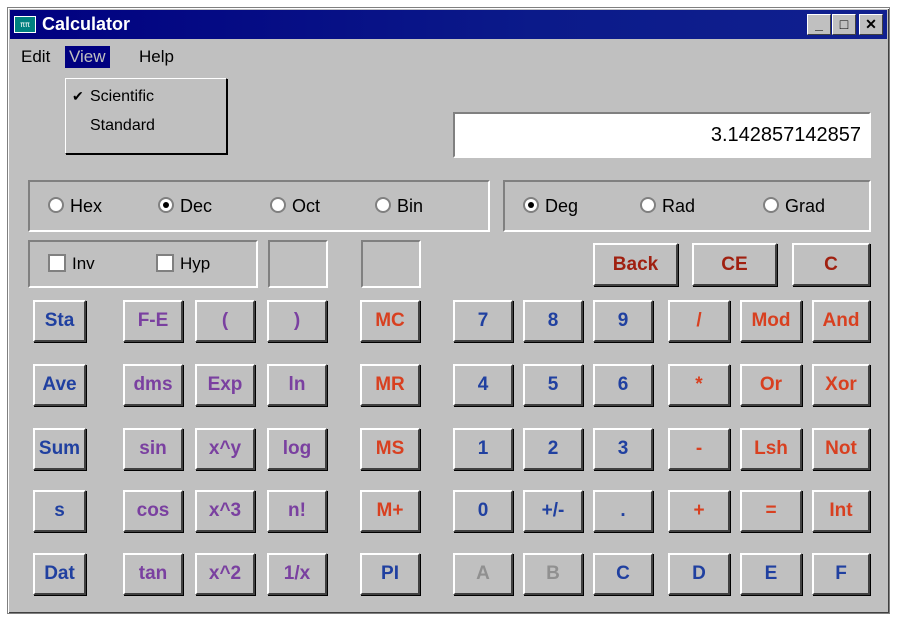 The width and height of the screenshot is (897, 620). What do you see at coordinates (623, 449) in the screenshot?
I see `digit-3-button: 3` at bounding box center [623, 449].